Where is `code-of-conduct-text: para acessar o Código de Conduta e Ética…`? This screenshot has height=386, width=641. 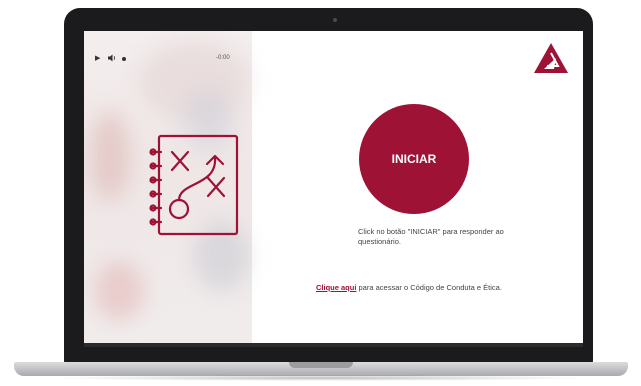
code-of-conduct-text: para acessar o Código de Conduta e Ética… is located at coordinates (429, 287).